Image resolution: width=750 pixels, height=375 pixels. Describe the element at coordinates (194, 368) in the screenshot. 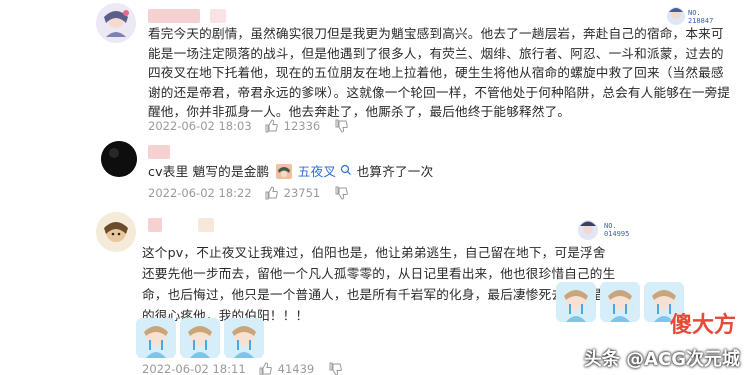

I see `timestamp: 2022-06-02 18:11` at that location.